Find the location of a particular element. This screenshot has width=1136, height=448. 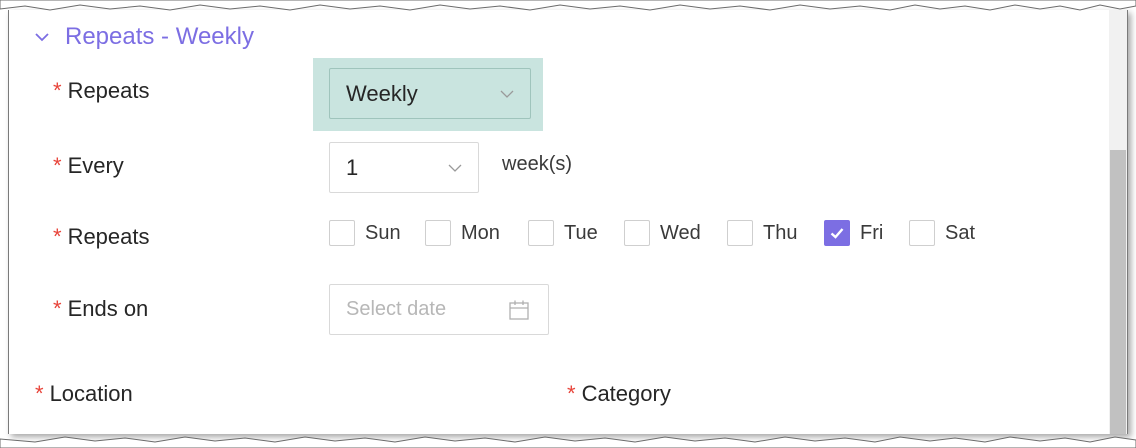

repeats-select: Weekly is located at coordinates (430, 93).